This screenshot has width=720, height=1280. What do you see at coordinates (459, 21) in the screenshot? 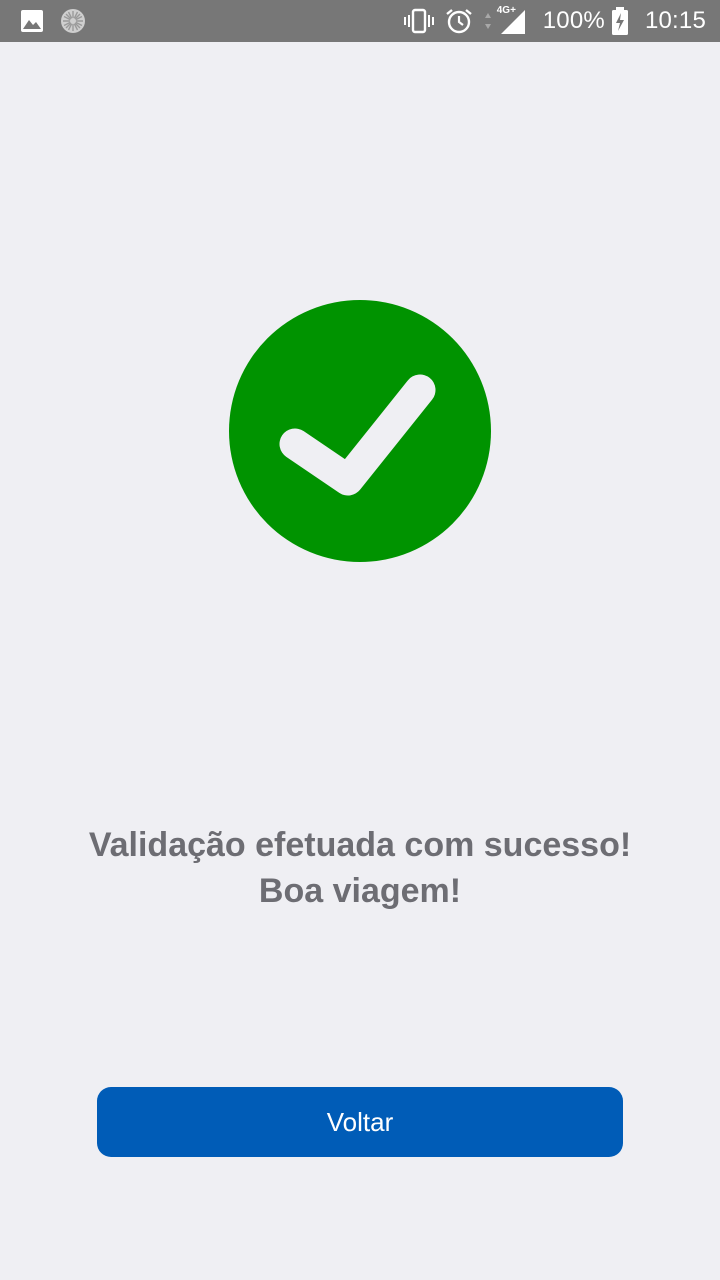
I see `alarm-icon` at bounding box center [459, 21].